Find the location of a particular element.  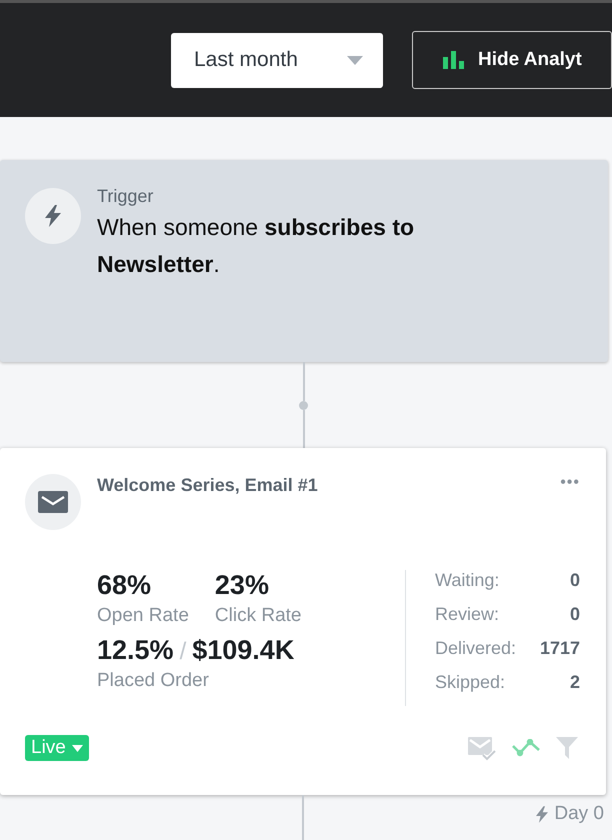

trend-line-icon is located at coordinates (526, 748).